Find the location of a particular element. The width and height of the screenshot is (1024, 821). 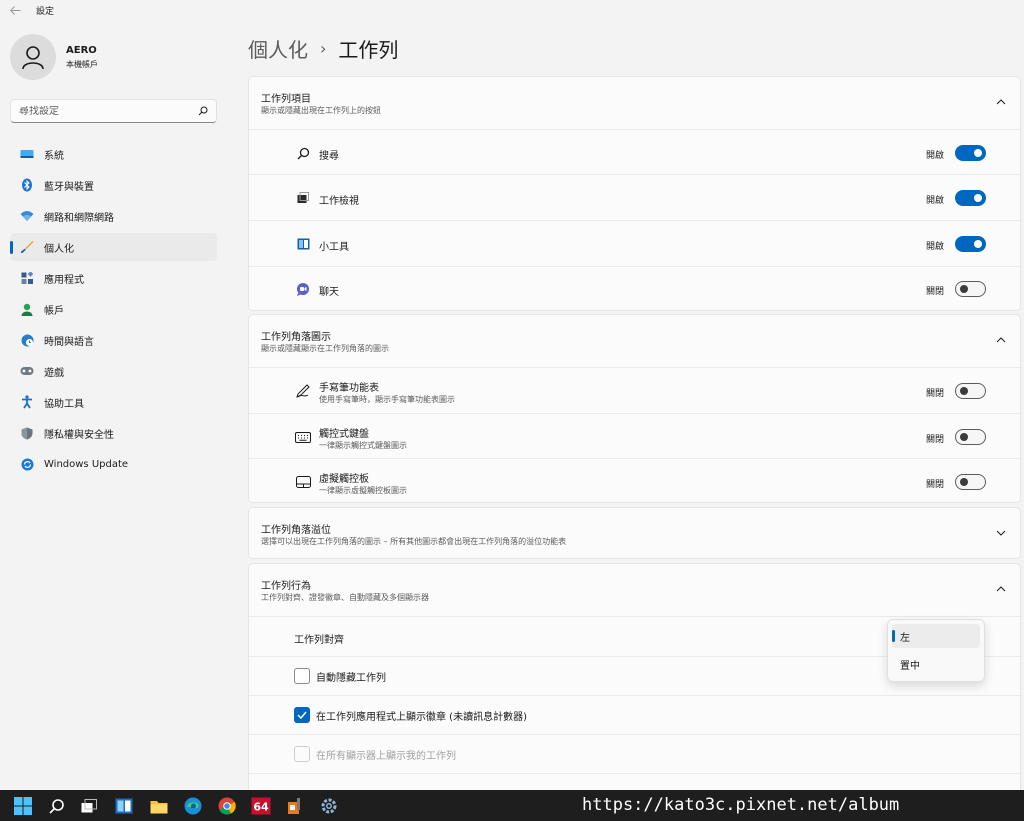

sidebar-item-label: Windows Update is located at coordinates (86, 464).